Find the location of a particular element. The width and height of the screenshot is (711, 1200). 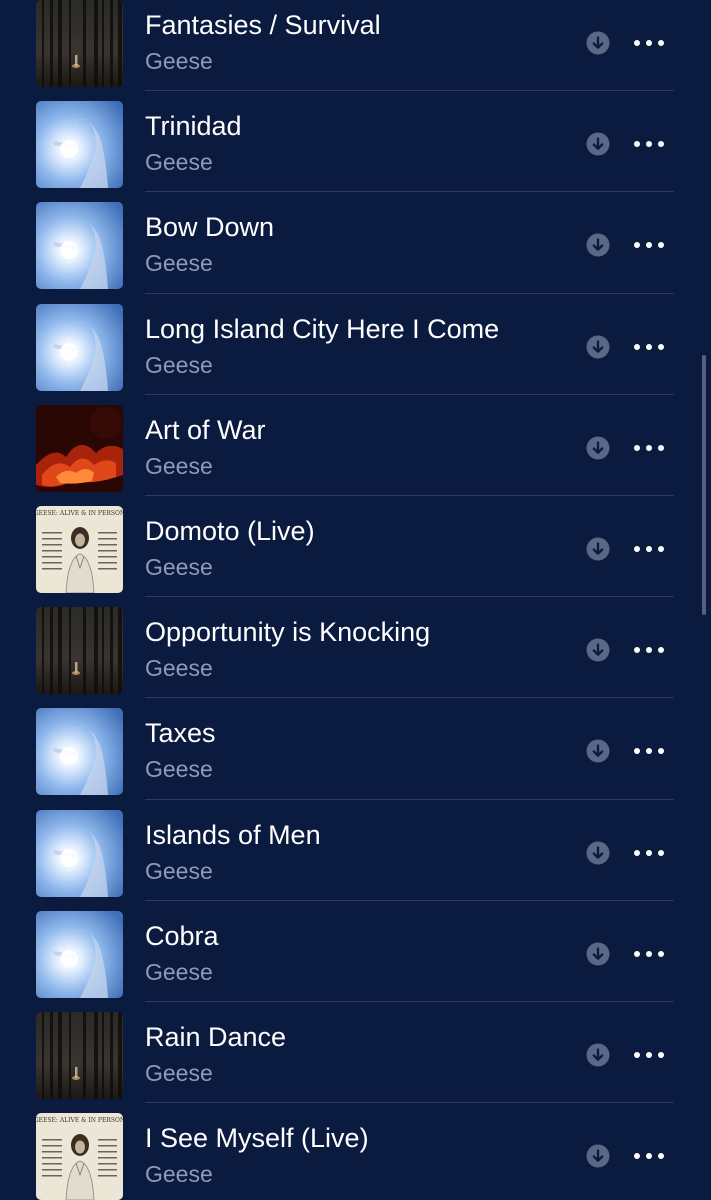

song-row: Islands of Men Geese is located at coordinates (355, 850).